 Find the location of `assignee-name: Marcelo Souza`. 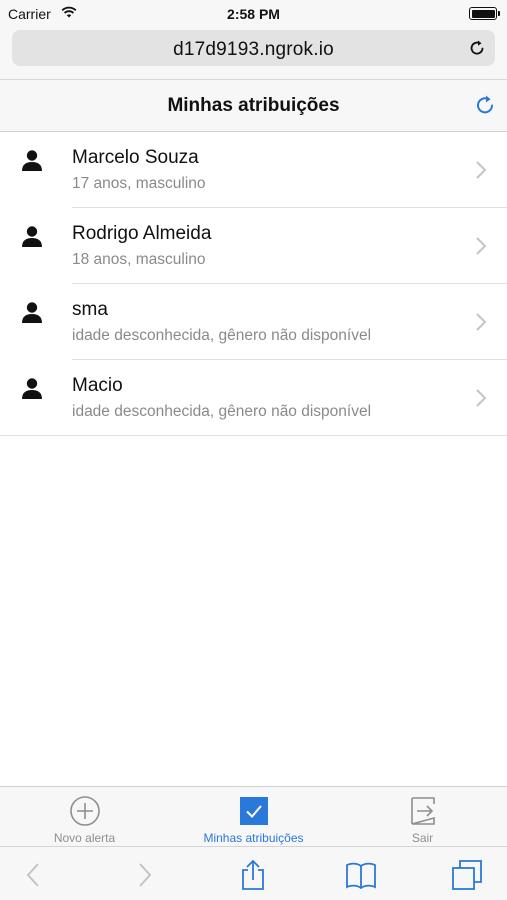

assignee-name: Marcelo Souza is located at coordinates (135, 157).